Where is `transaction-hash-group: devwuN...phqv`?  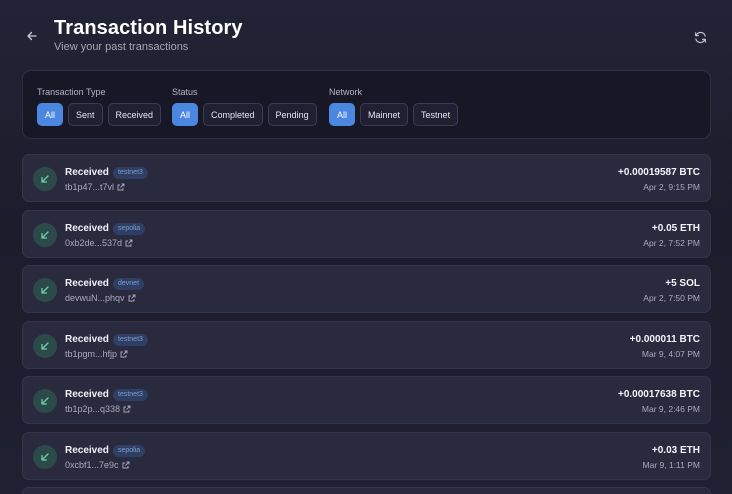 transaction-hash-group: devwuN...phqv is located at coordinates (100, 298).